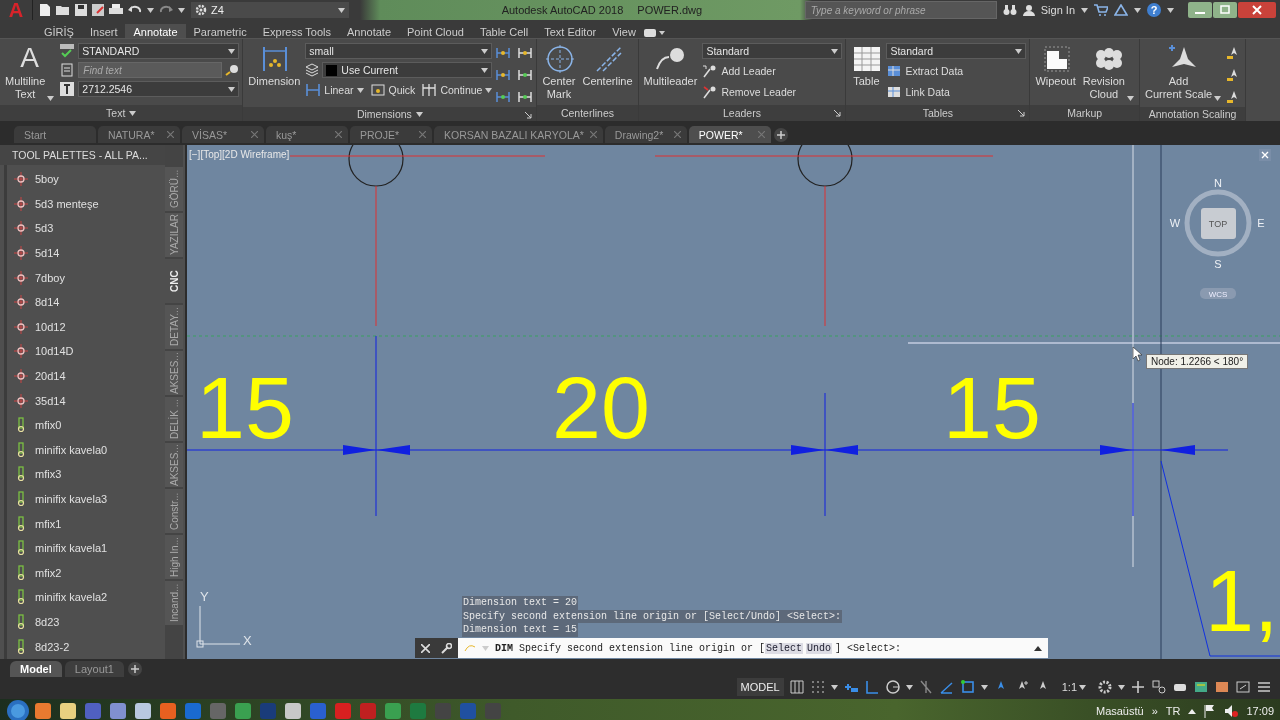 Image resolution: width=1280 pixels, height=720 pixels. Describe the element at coordinates (86, 573) in the screenshot. I see `palette-item: mfix2` at that location.